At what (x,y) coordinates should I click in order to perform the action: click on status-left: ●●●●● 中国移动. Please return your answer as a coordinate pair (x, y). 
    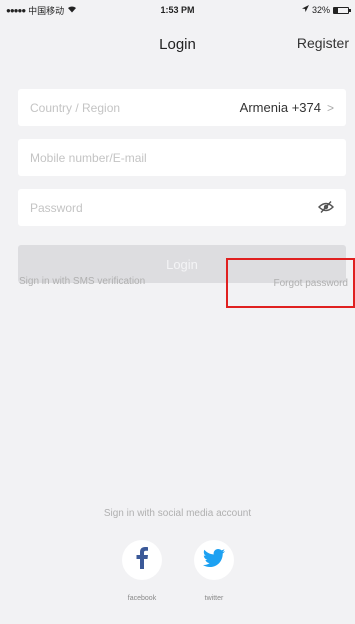
    Looking at the image, I should click on (41, 10).